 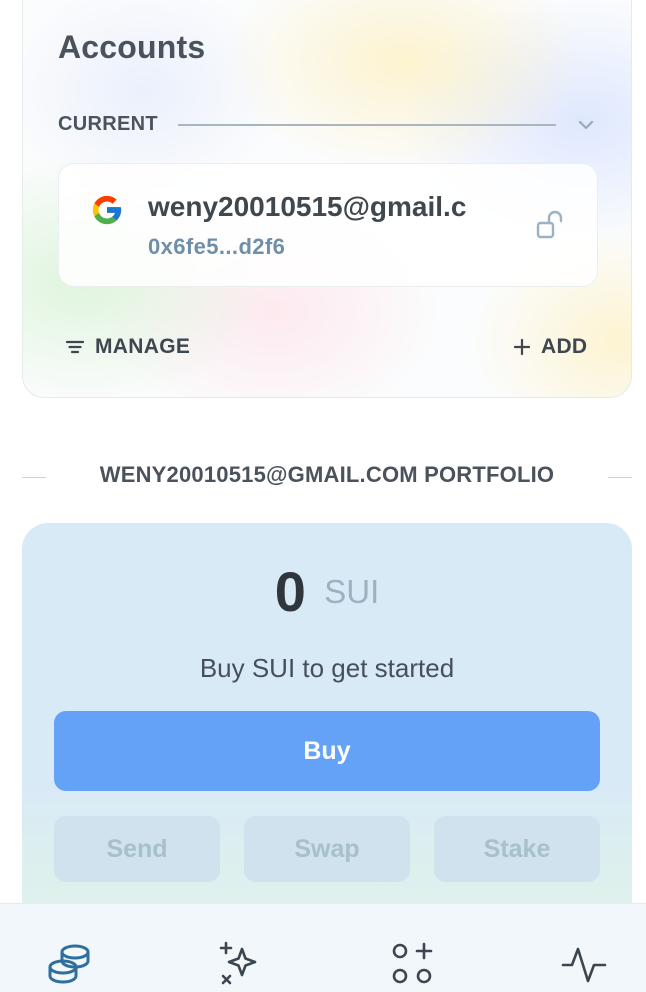 I want to click on manage-button: MANAGE, so click(x=127, y=347).